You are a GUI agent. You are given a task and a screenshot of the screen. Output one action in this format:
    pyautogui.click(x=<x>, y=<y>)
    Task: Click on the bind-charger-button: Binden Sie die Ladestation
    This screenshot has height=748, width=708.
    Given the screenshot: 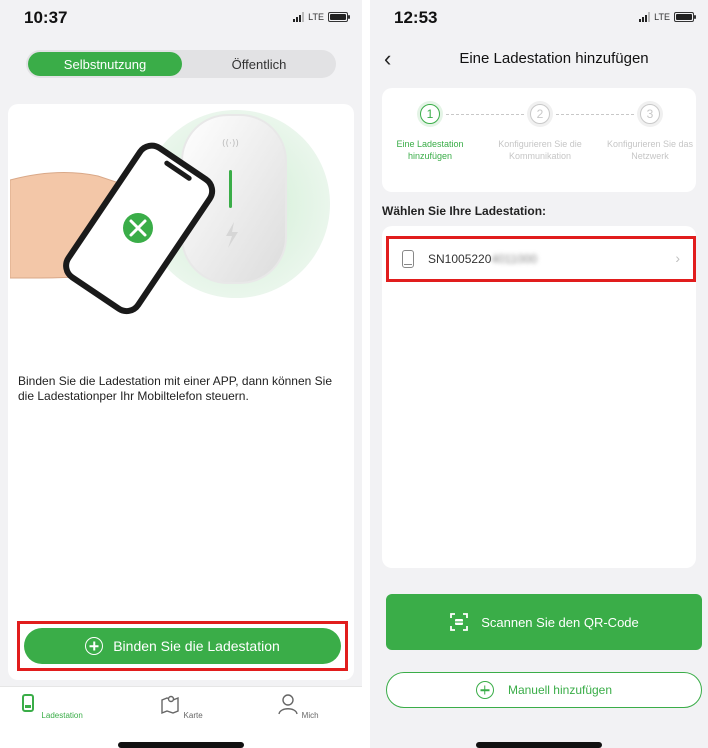 What is the action you would take?
    pyautogui.click(x=182, y=646)
    